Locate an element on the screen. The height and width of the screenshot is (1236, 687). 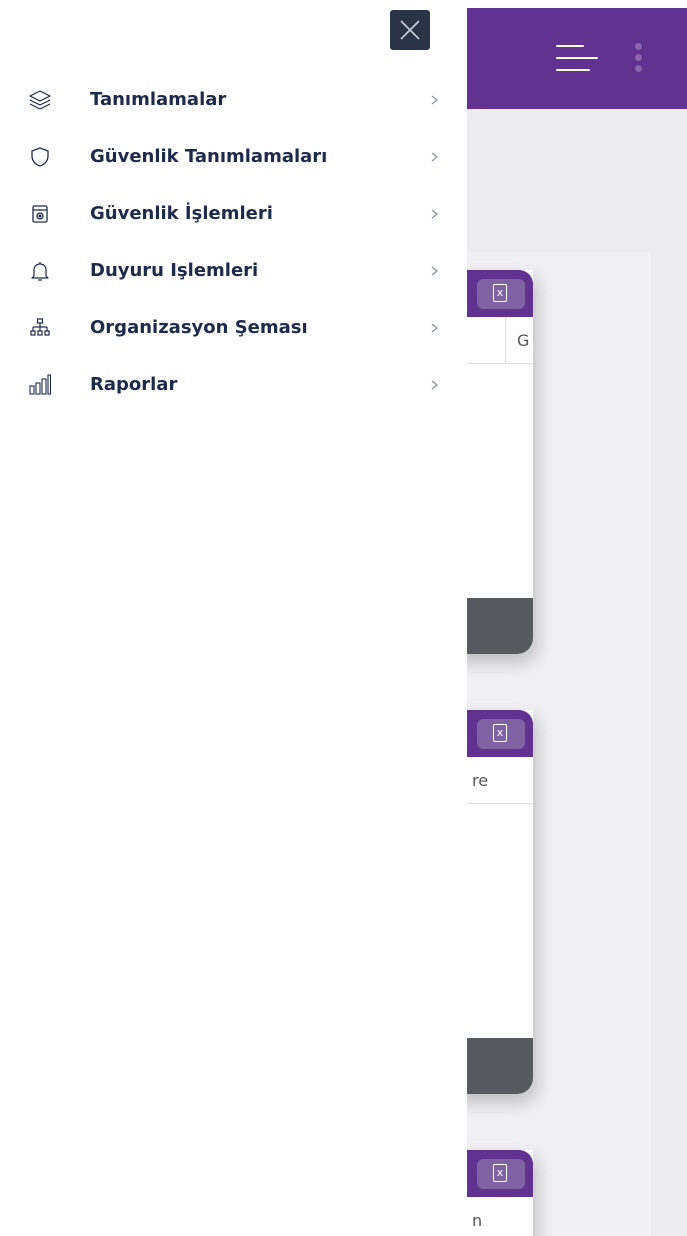
close-button is located at coordinates (410, 30).